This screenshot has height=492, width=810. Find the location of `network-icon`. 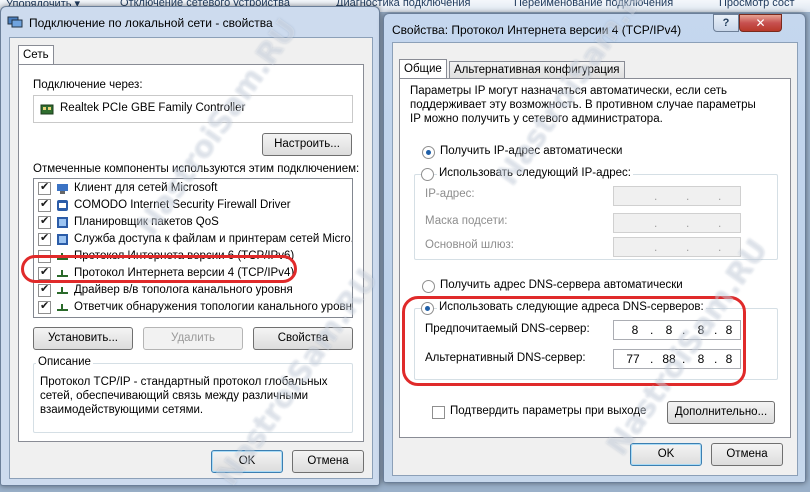

network-icon is located at coordinates (15, 22).